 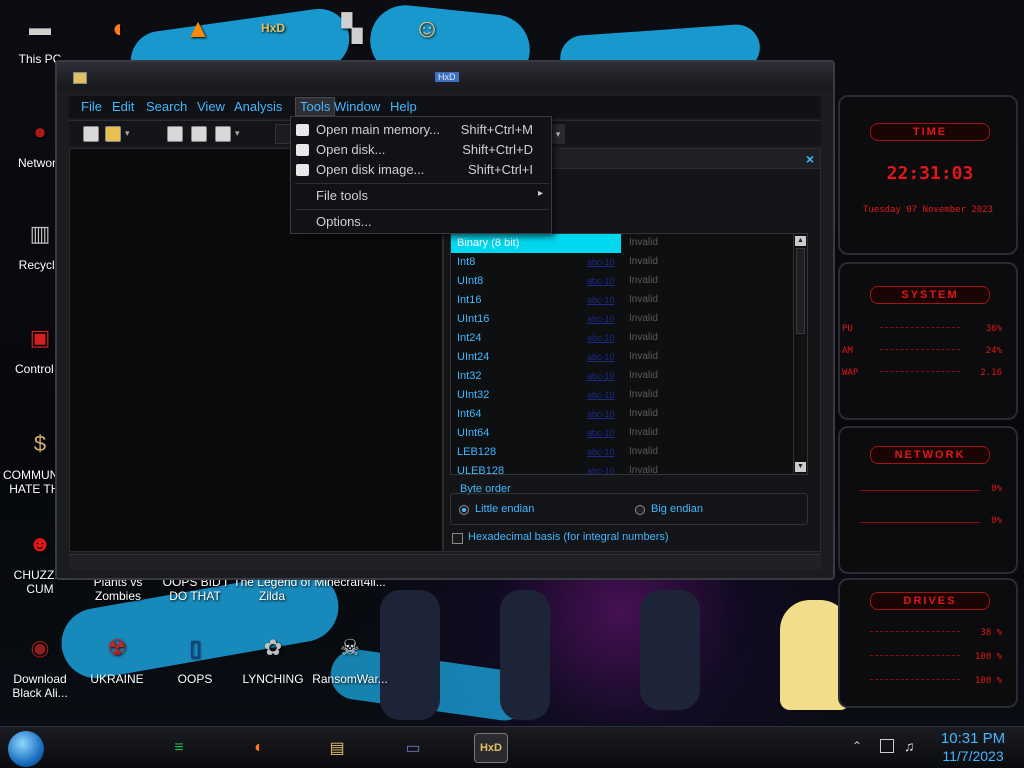 What do you see at coordinates (199, 134) in the screenshot?
I see `open-disk-icon` at bounding box center [199, 134].